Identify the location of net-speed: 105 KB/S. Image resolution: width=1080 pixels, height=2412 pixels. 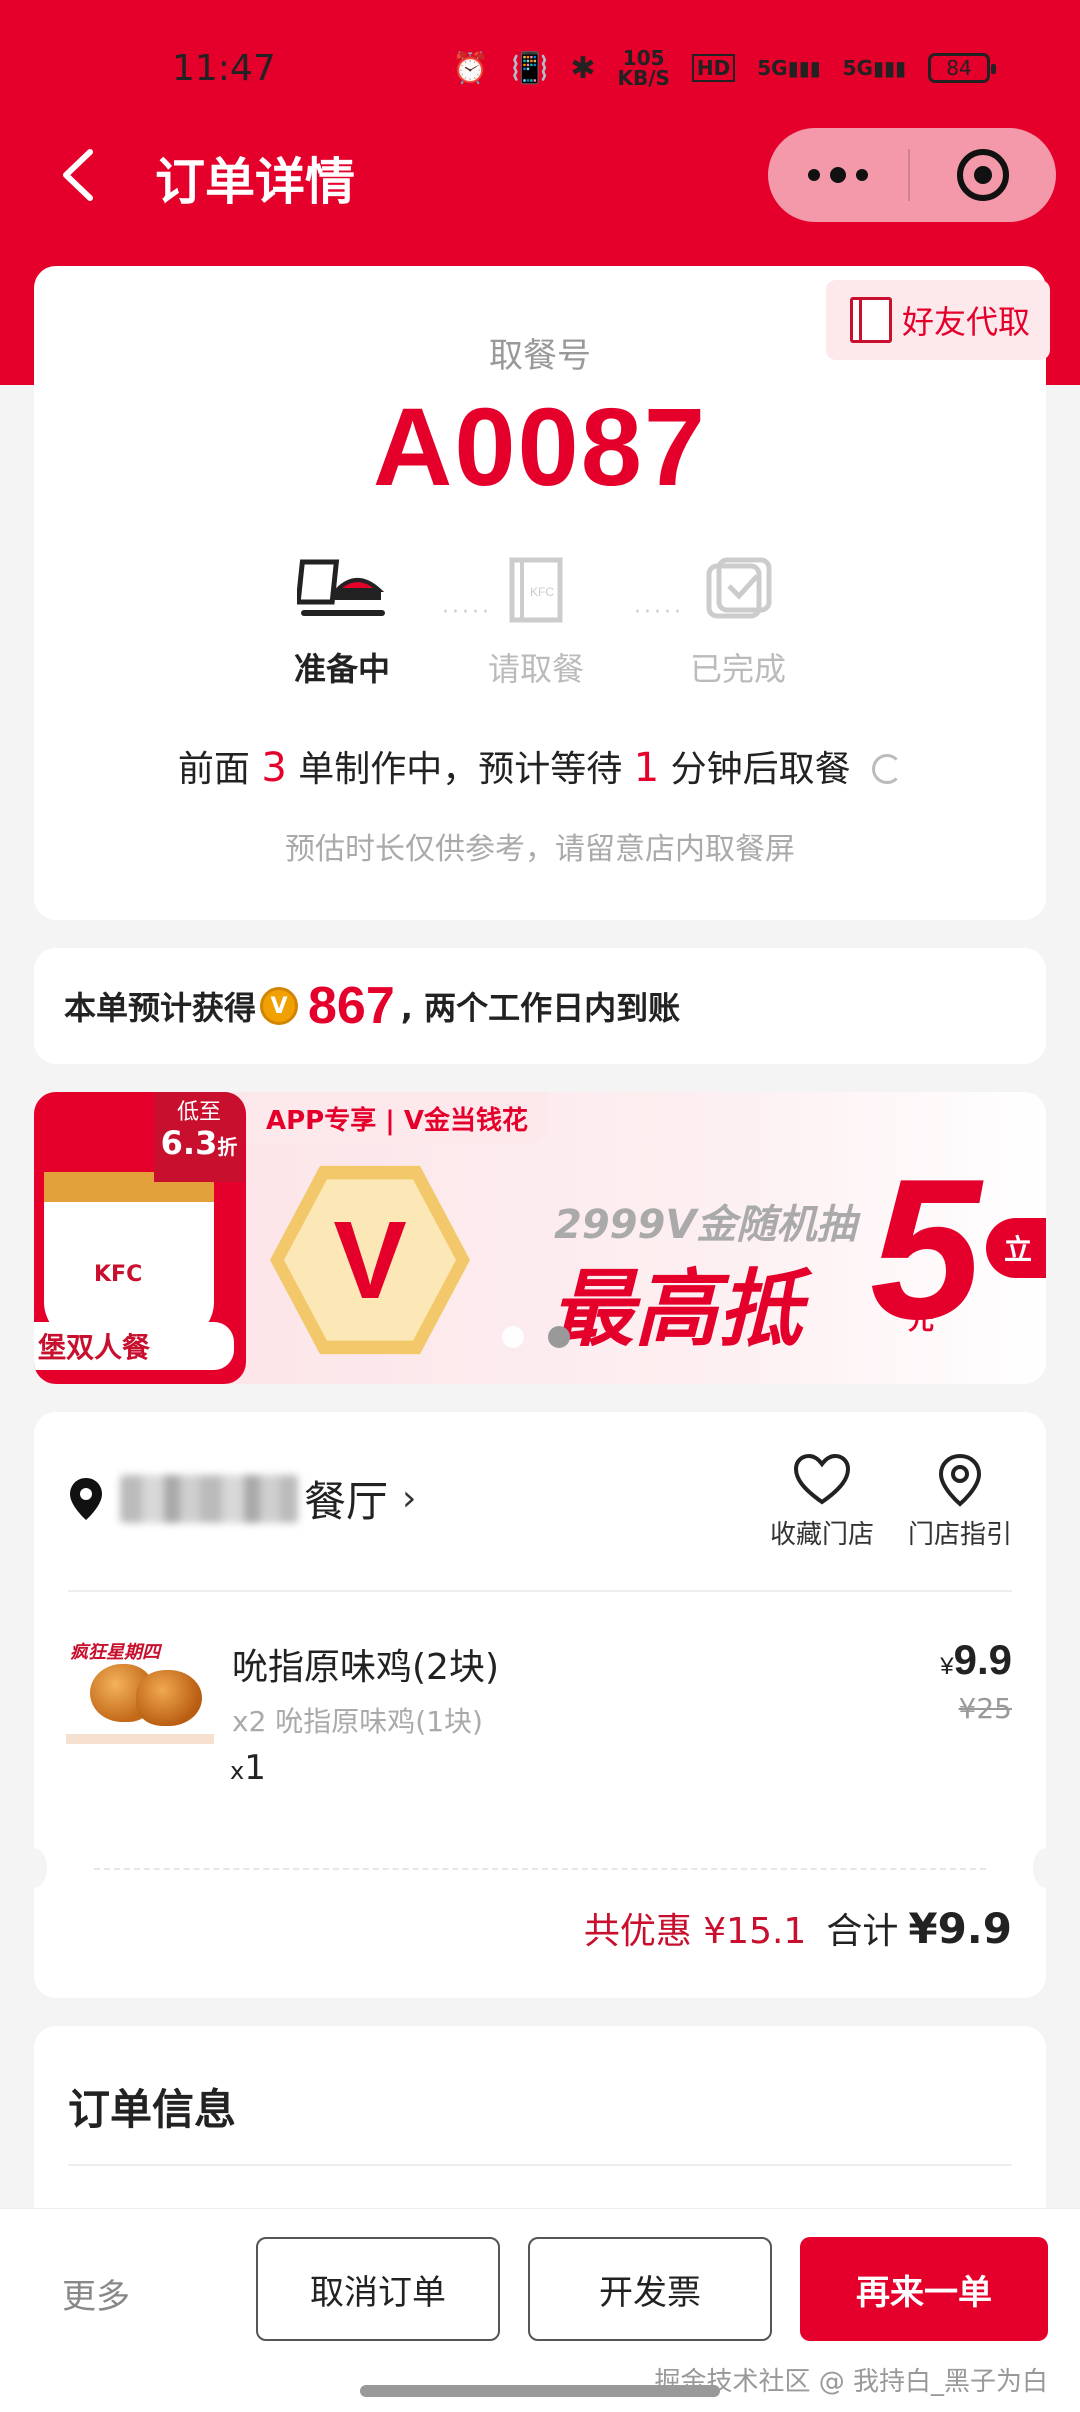
(643, 68).